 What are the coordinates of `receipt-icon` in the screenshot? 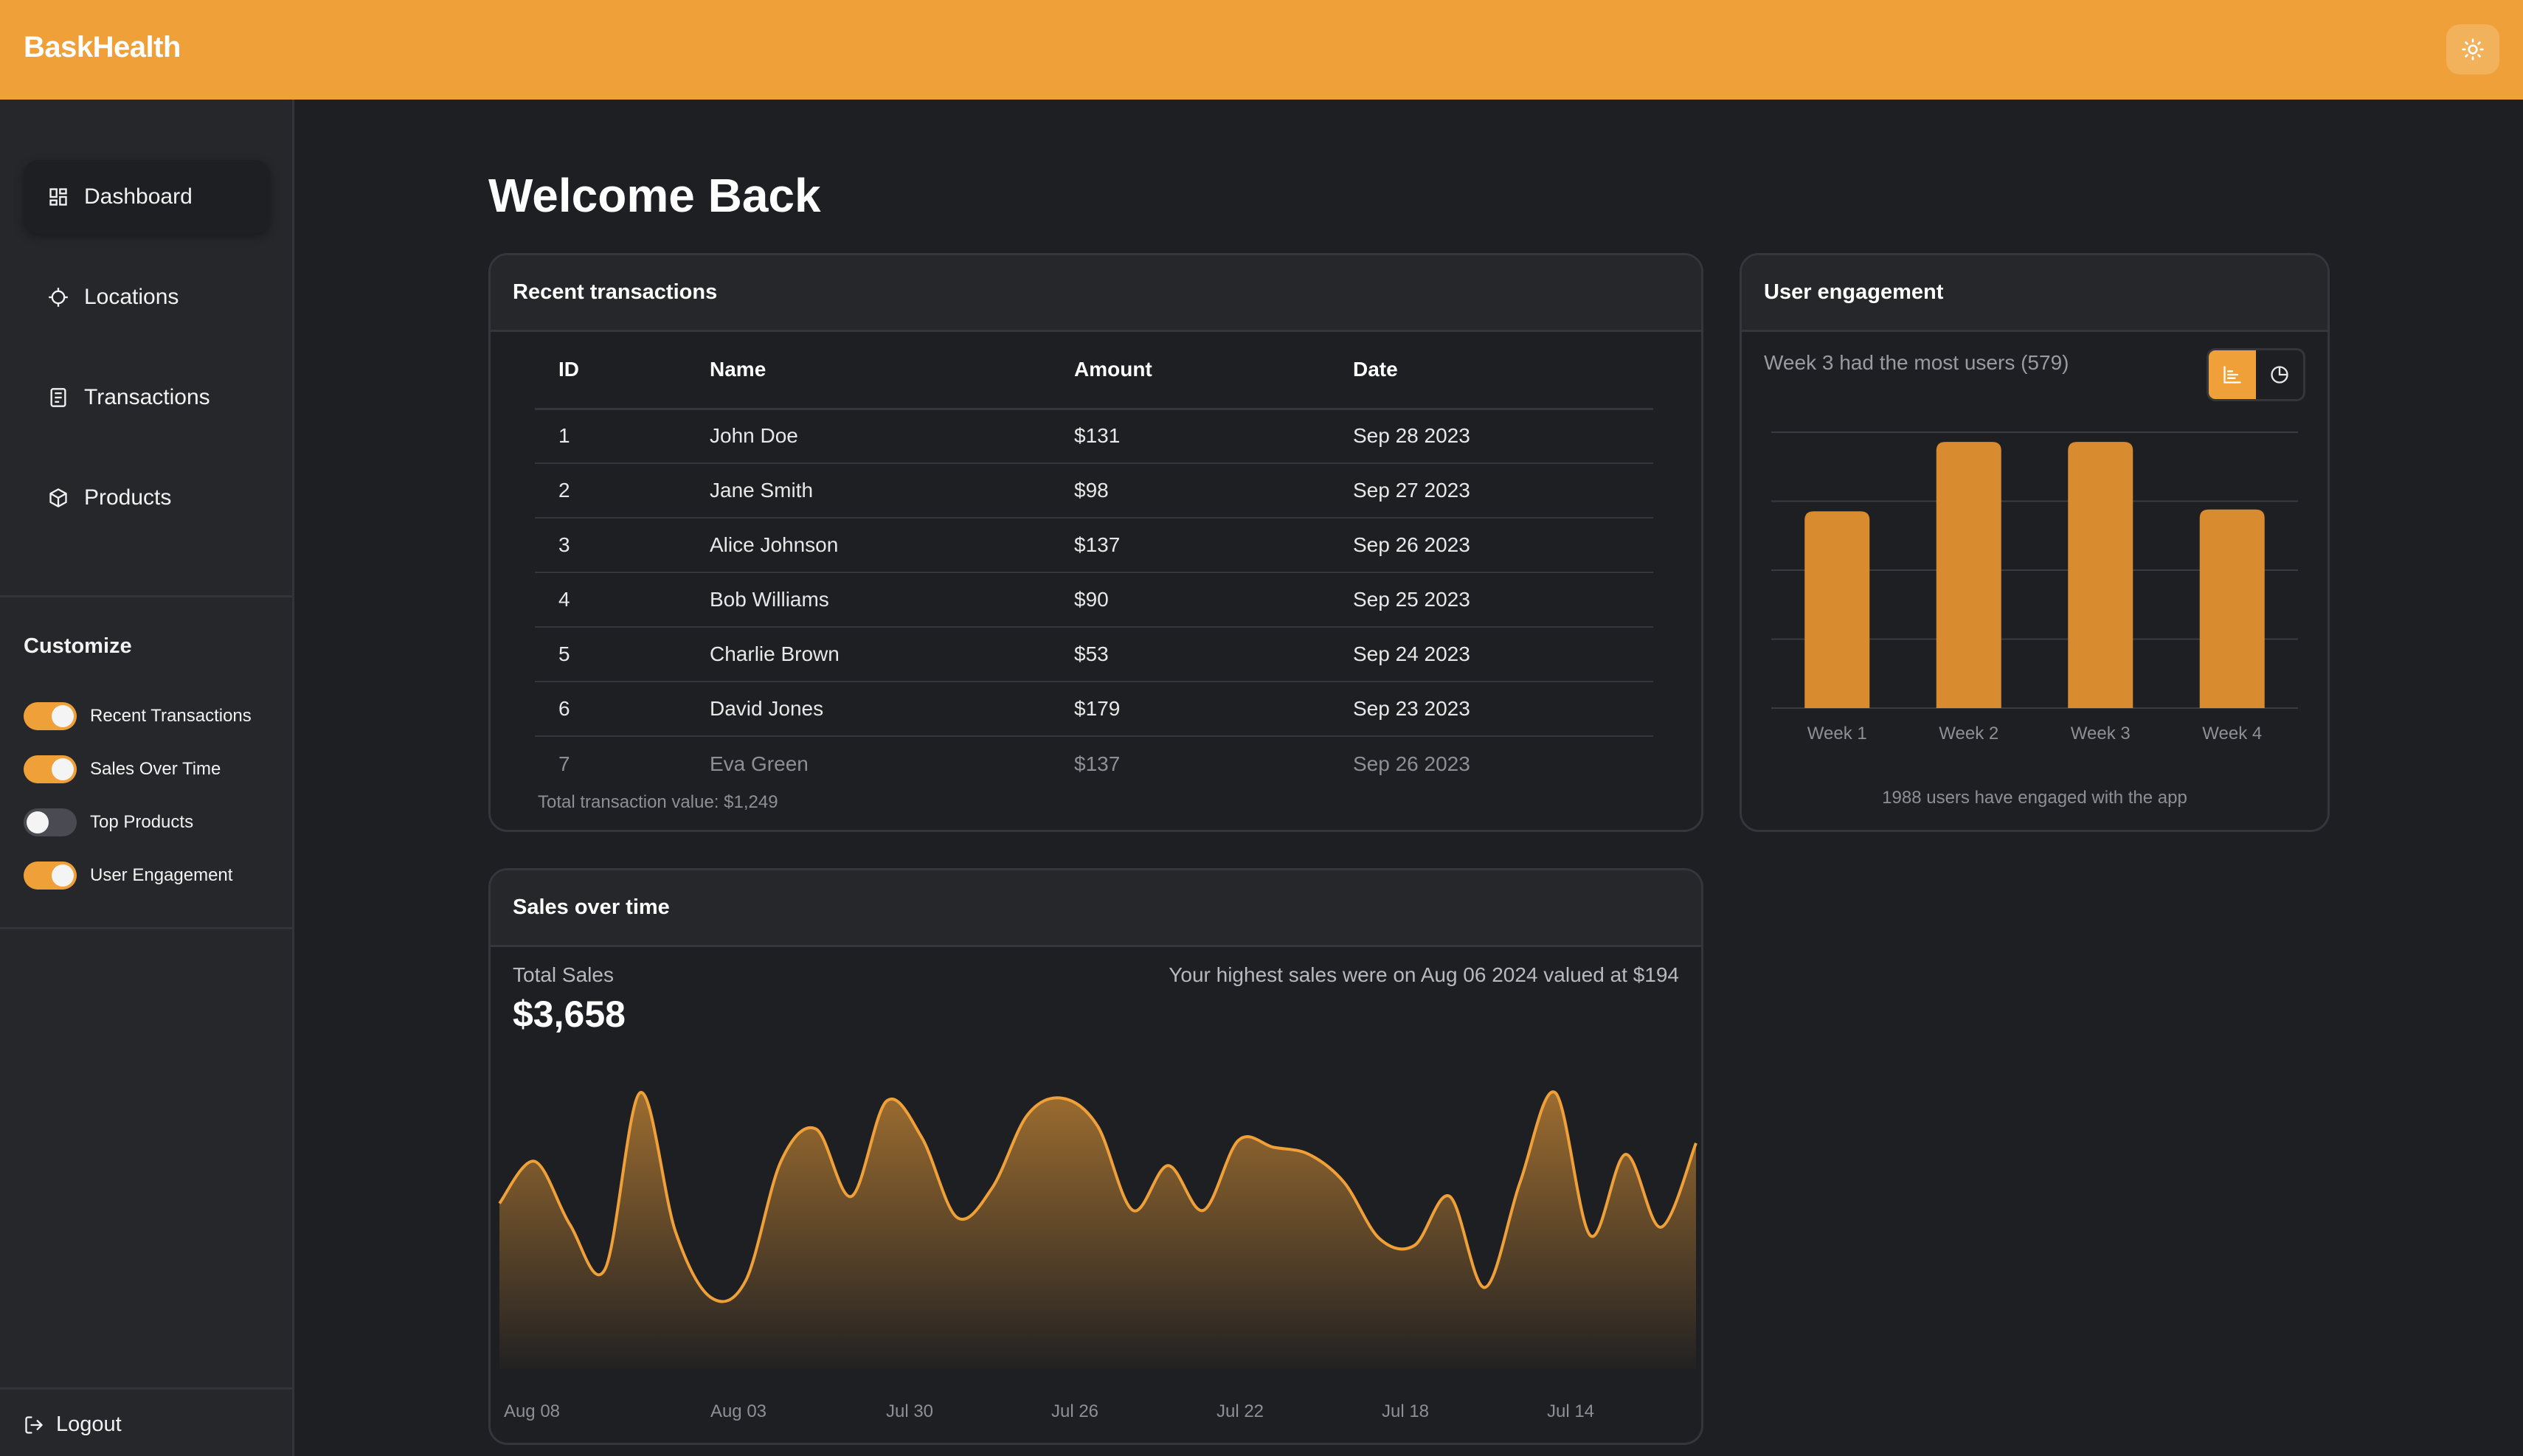 It's located at (58, 397).